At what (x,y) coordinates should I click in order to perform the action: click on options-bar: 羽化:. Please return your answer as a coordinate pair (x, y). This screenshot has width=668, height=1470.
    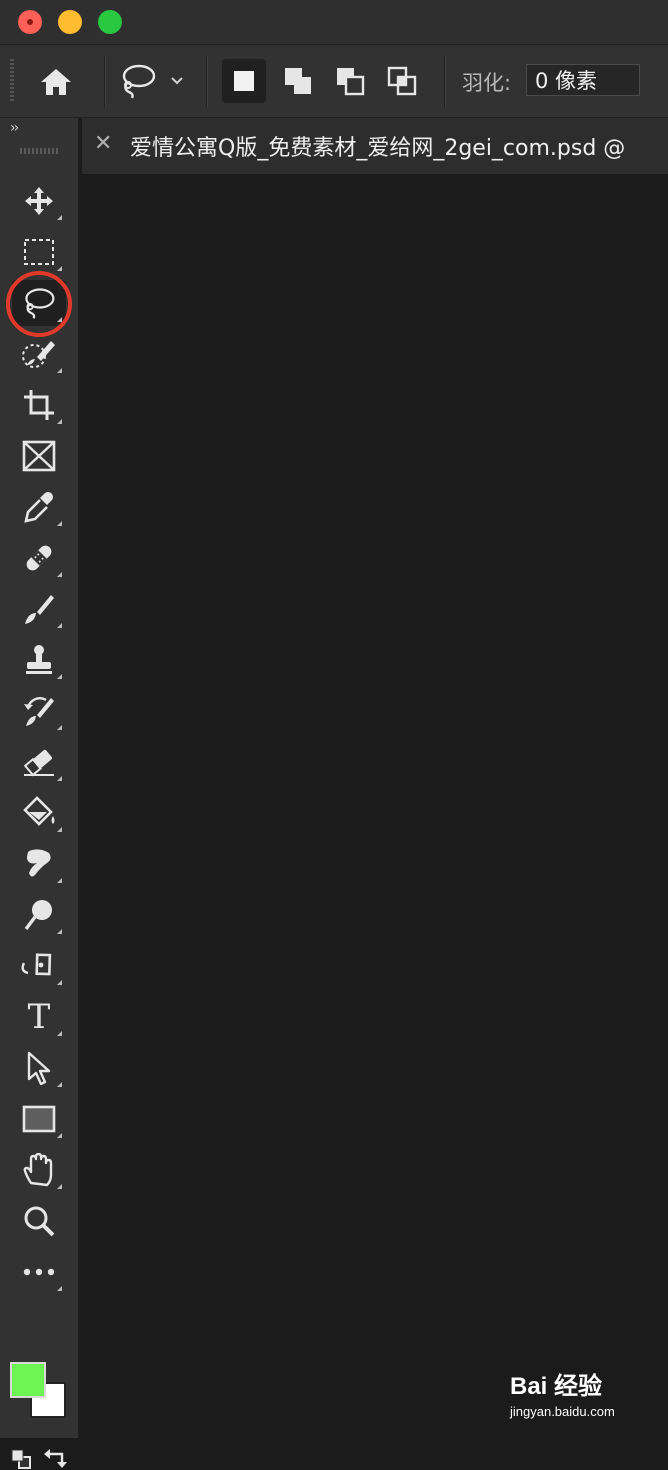
    Looking at the image, I should click on (334, 81).